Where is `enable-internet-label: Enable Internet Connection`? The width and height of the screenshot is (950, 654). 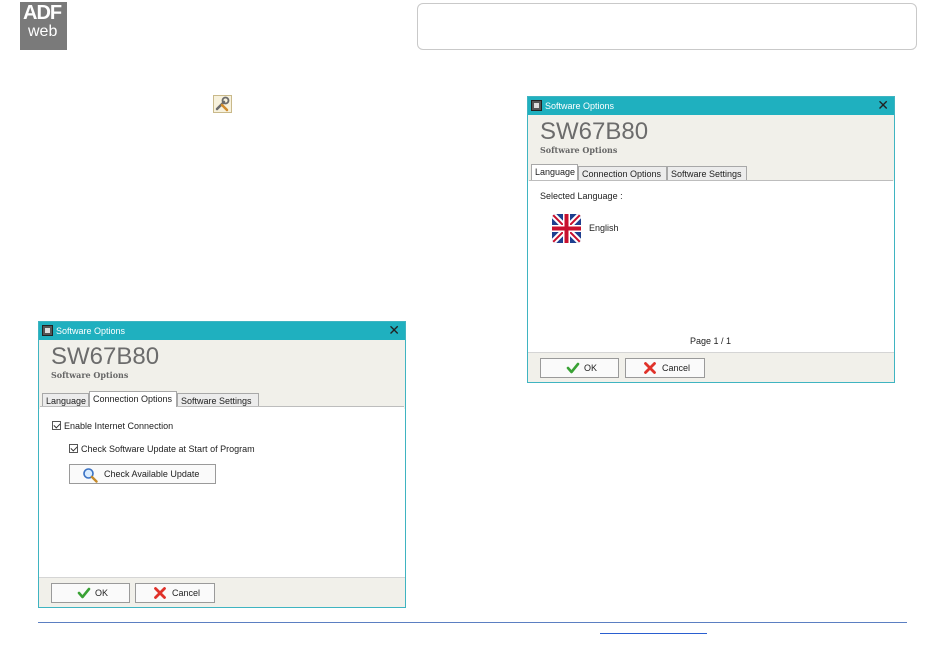
enable-internet-label: Enable Internet Connection is located at coordinates (119, 426).